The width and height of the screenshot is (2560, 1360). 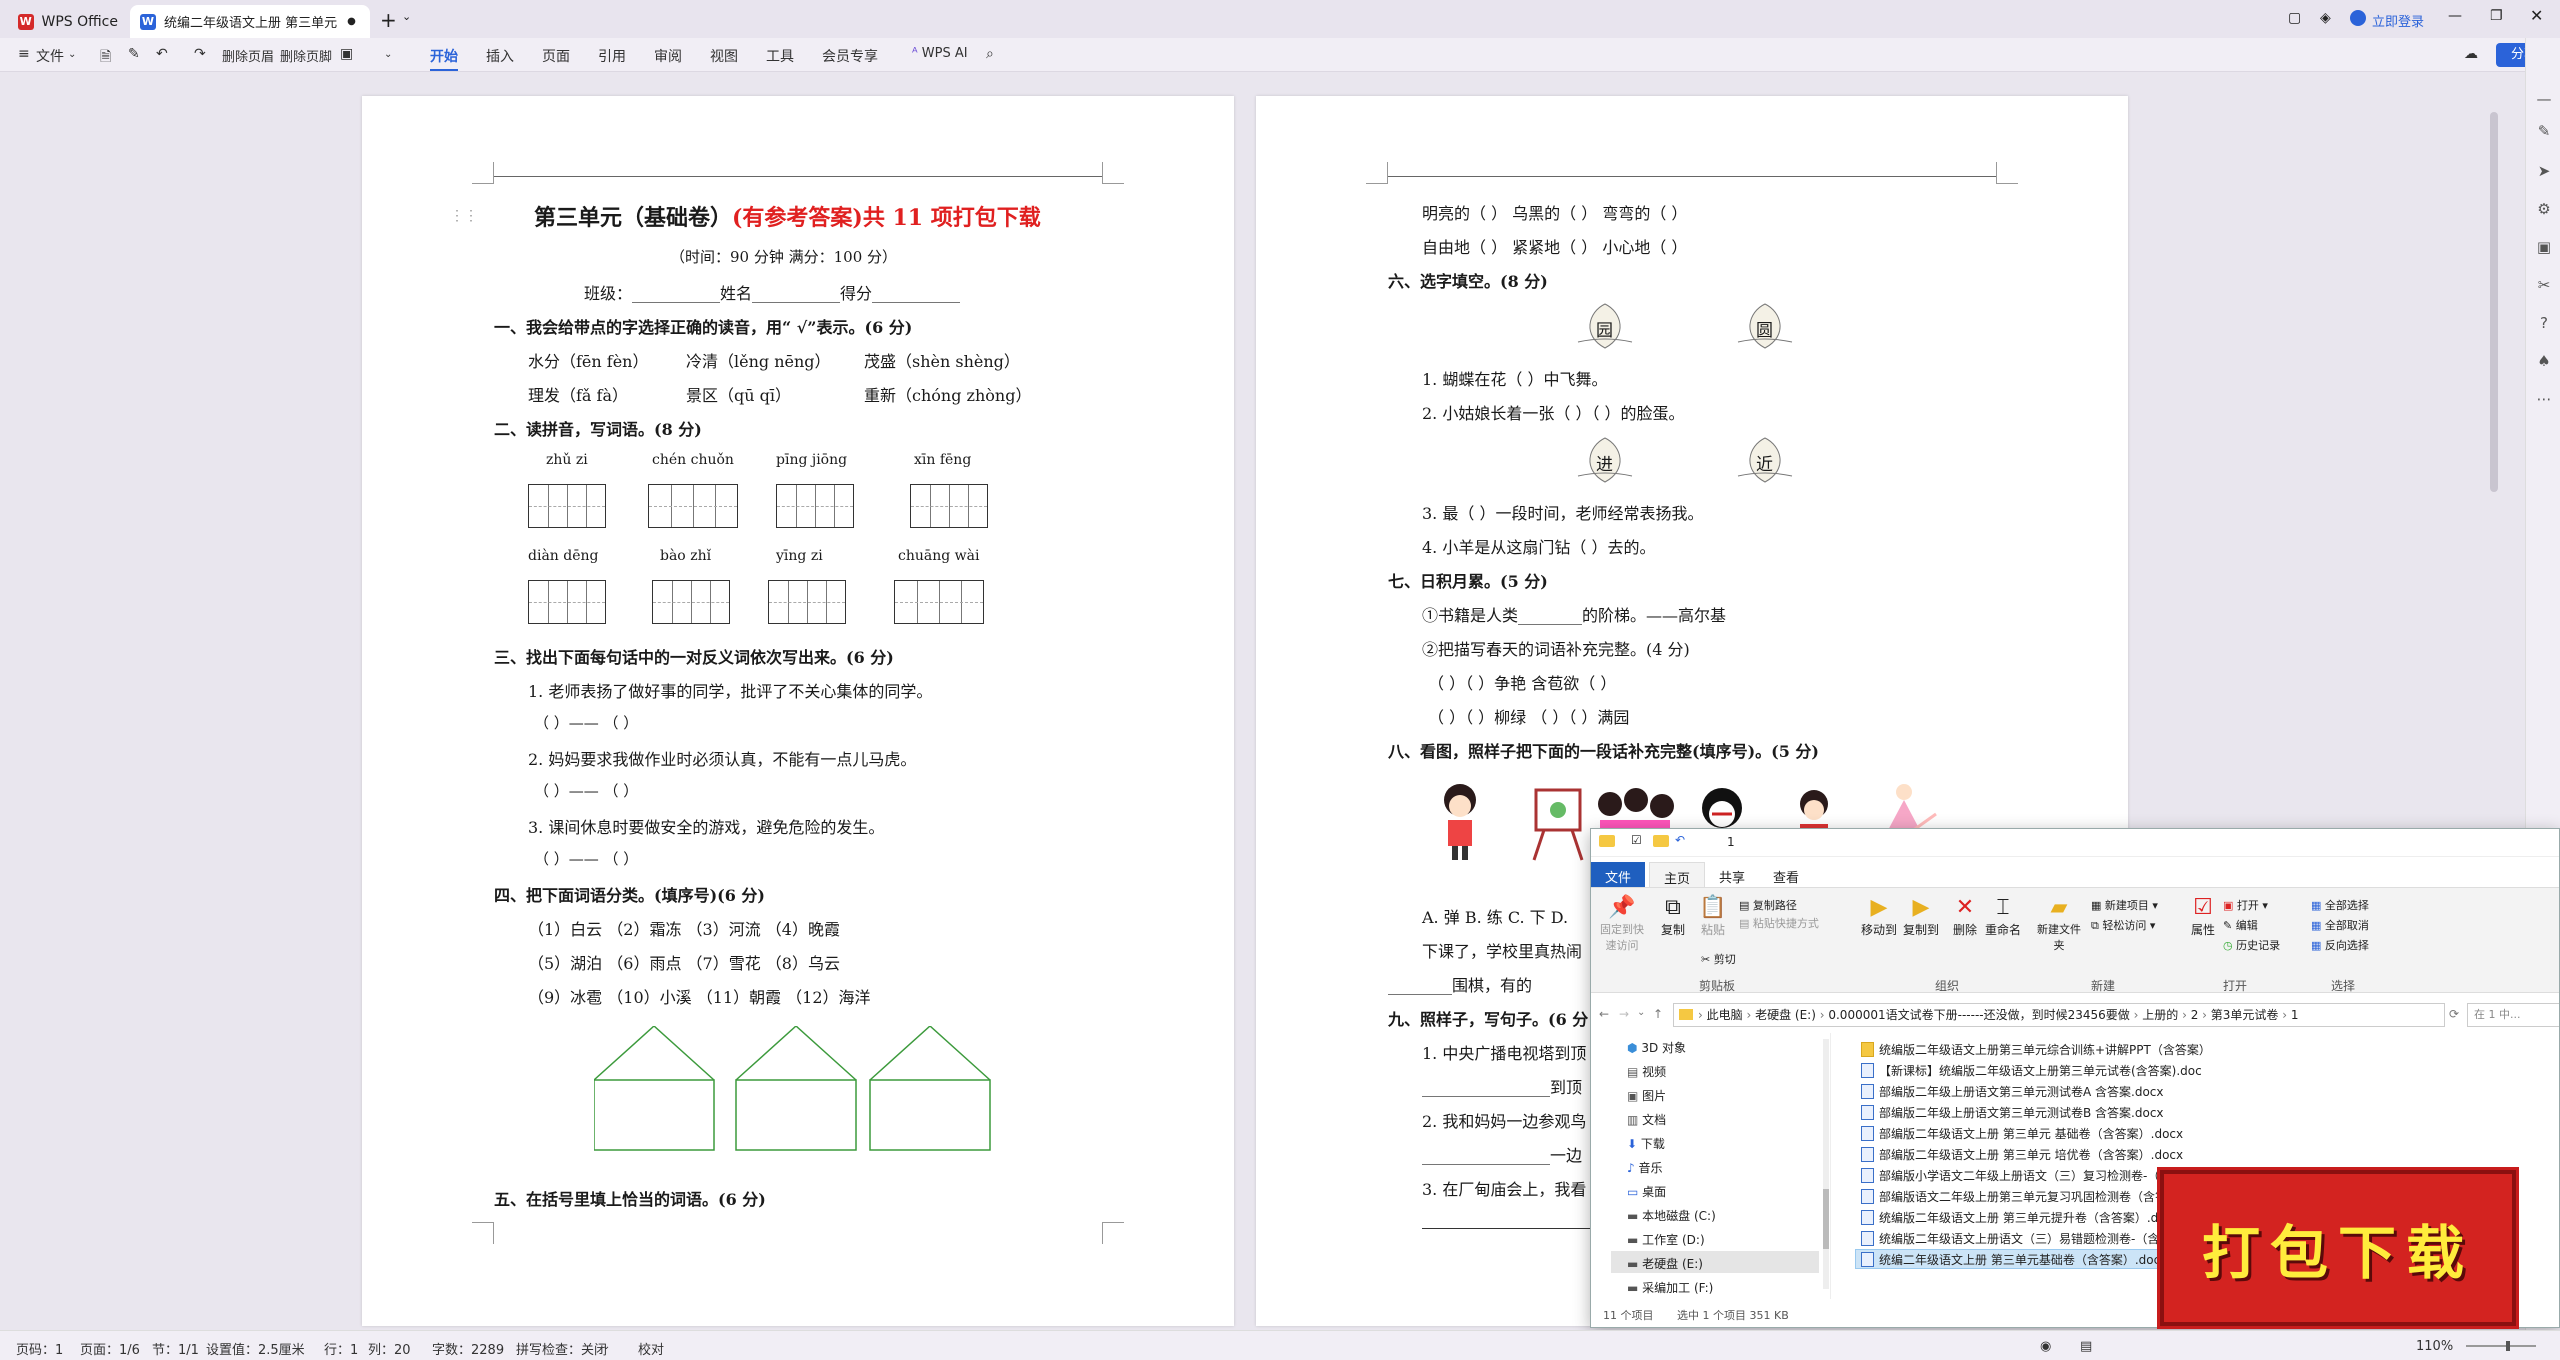 I want to click on nav-item-drive-f: ▬ 采编加工 (F:), so click(x=1670, y=1287).